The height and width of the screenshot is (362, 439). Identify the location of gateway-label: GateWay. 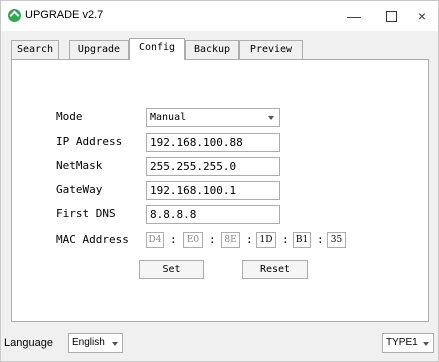
(79, 189).